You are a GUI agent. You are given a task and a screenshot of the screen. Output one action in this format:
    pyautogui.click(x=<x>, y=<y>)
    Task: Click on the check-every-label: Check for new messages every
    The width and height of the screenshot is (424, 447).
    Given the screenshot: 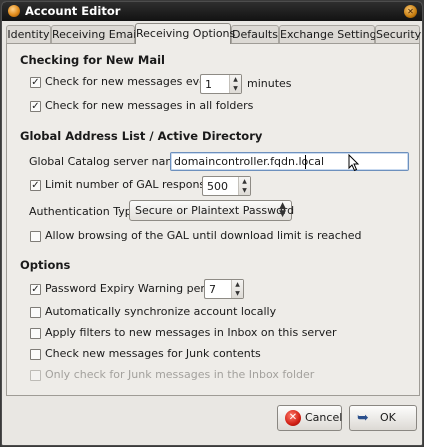 What is the action you would take?
    pyautogui.click(x=131, y=81)
    